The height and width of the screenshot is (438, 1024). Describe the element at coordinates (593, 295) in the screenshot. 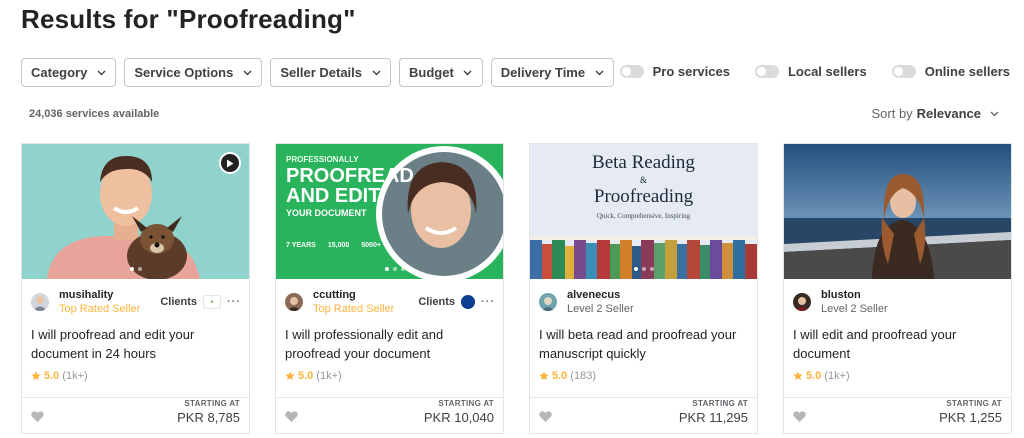

I see `seller-name: alvenecus` at that location.